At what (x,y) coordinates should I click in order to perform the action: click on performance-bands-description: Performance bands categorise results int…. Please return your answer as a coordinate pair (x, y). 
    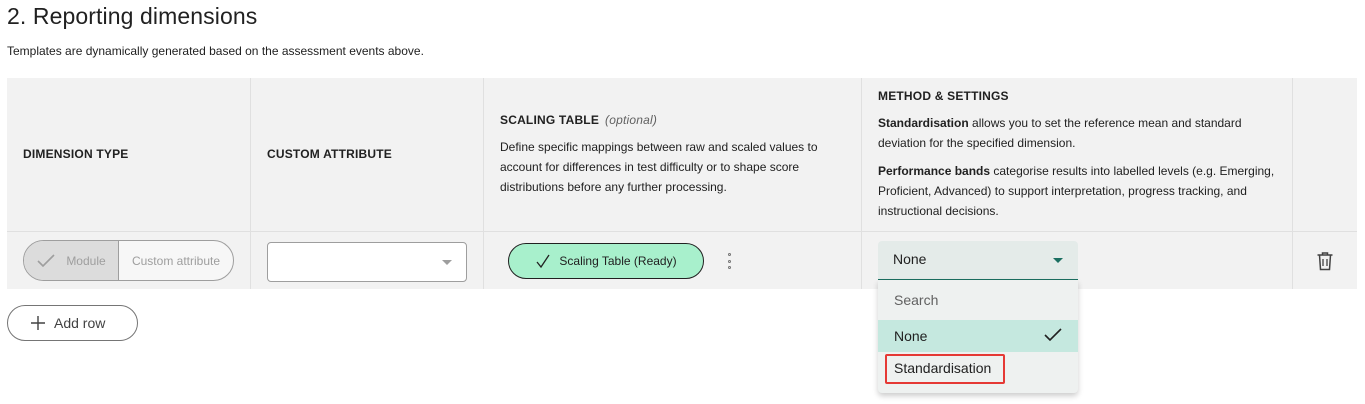
    Looking at the image, I should click on (1080, 191).